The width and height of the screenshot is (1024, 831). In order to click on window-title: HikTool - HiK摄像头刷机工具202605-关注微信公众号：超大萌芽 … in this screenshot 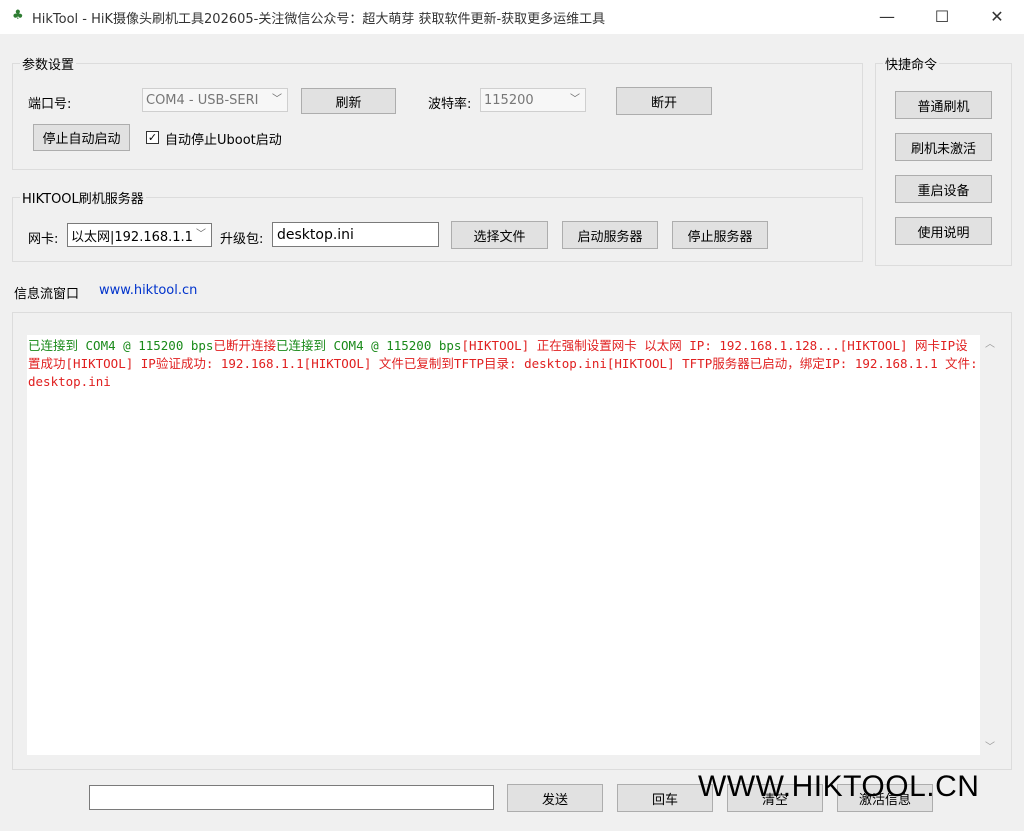, I will do `click(319, 19)`.